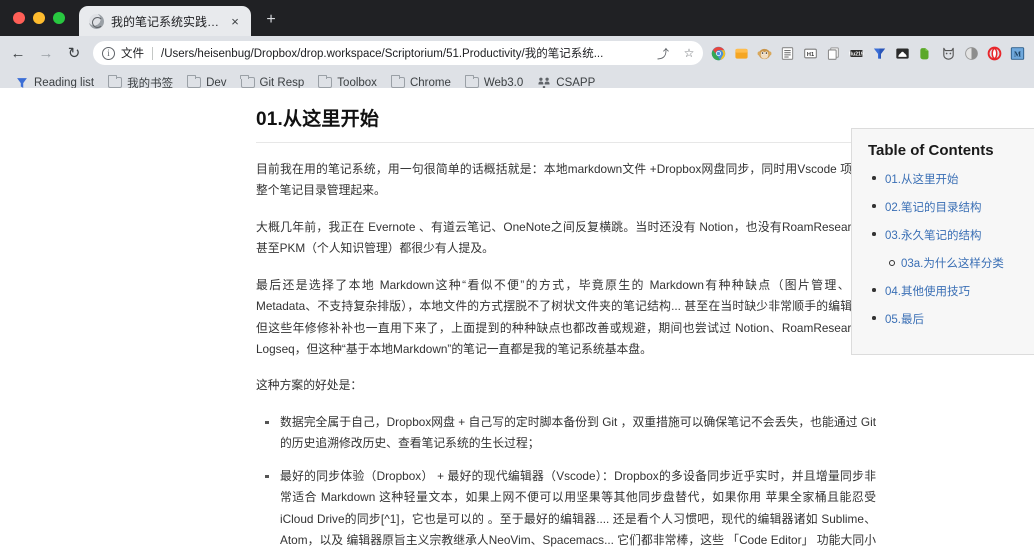 This screenshot has width=1034, height=552. I want to click on bookmark-label: Web3.0, so click(503, 82).